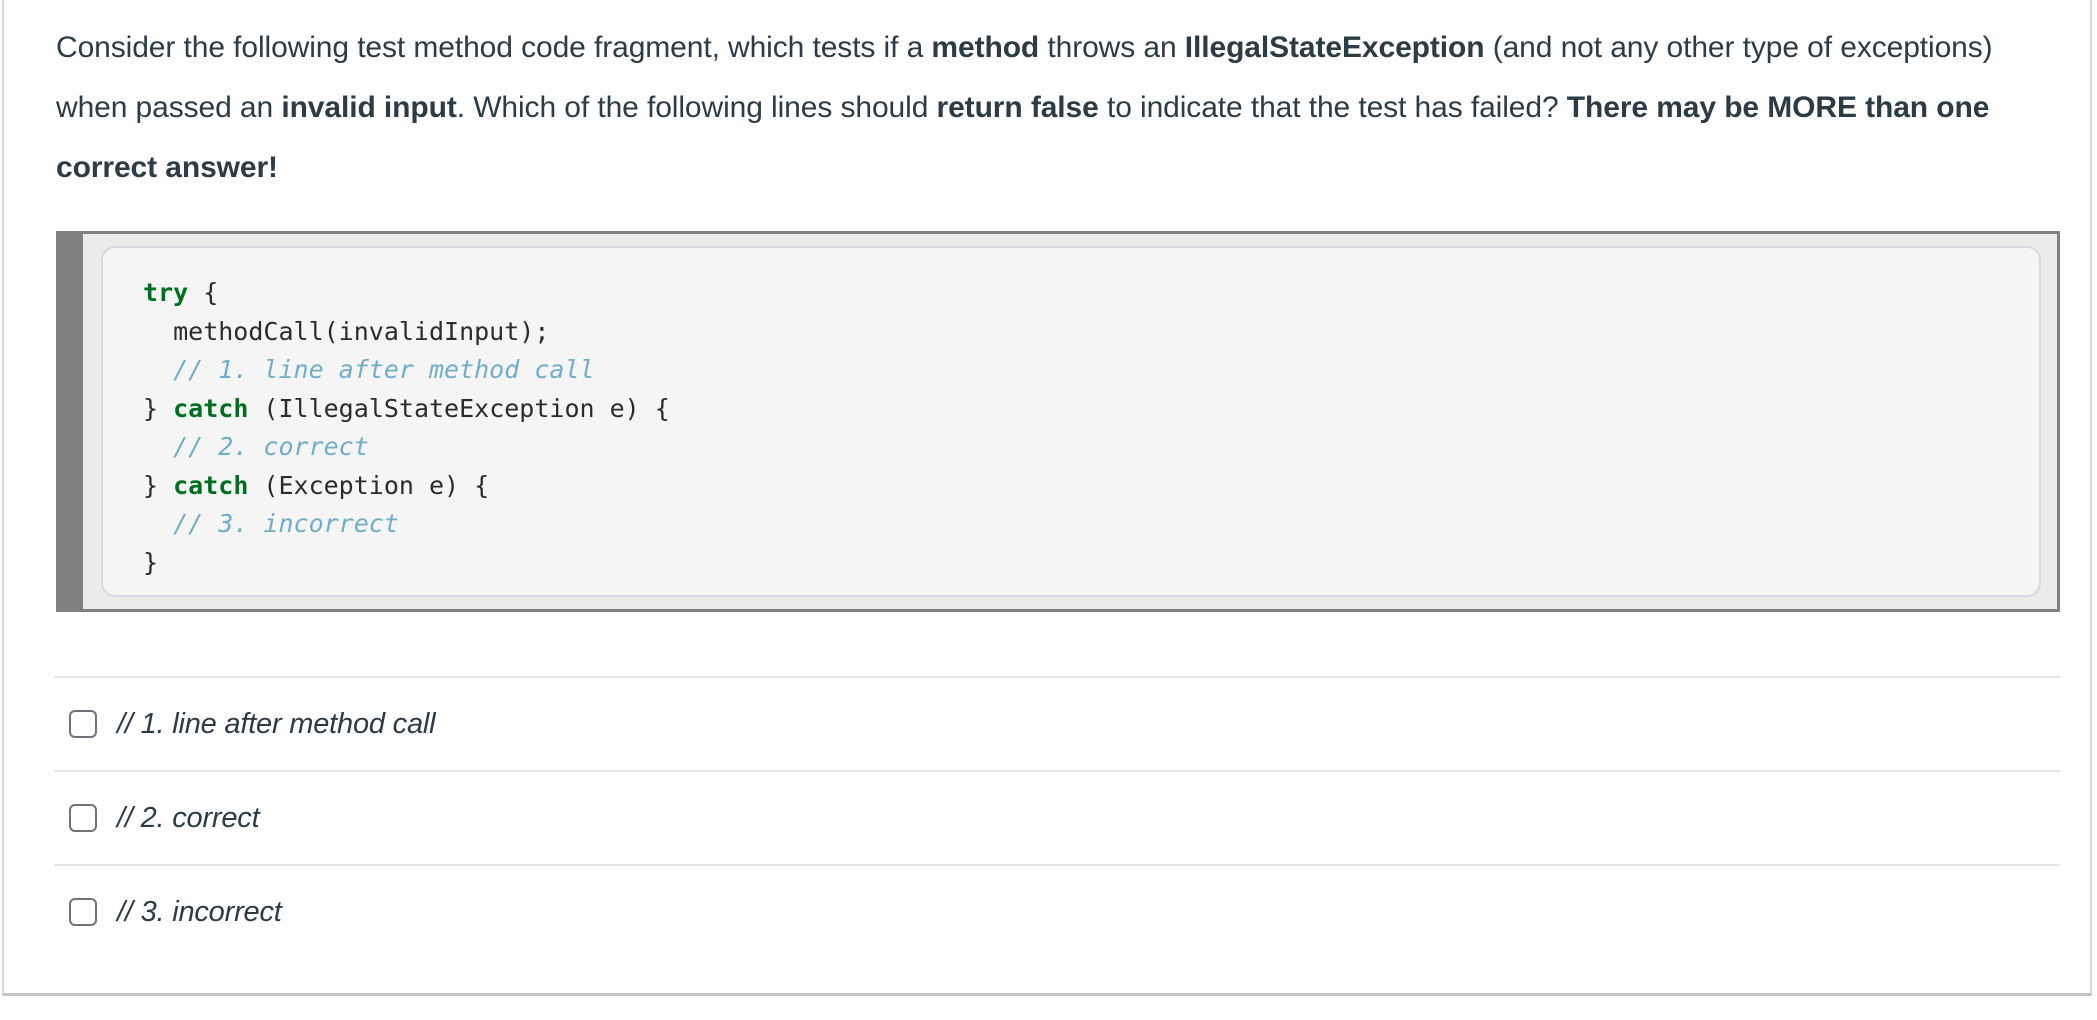  I want to click on answer-option-label: // 1. line after method call, so click(276, 724).